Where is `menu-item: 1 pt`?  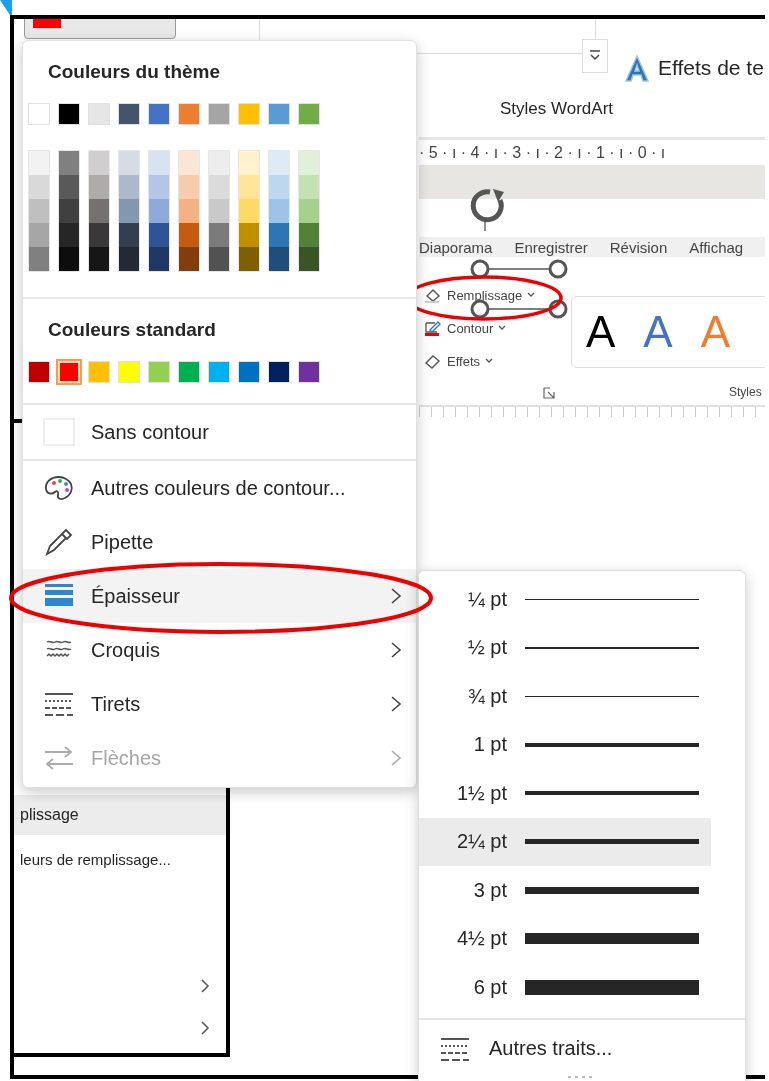
menu-item: 1 pt is located at coordinates (565, 744).